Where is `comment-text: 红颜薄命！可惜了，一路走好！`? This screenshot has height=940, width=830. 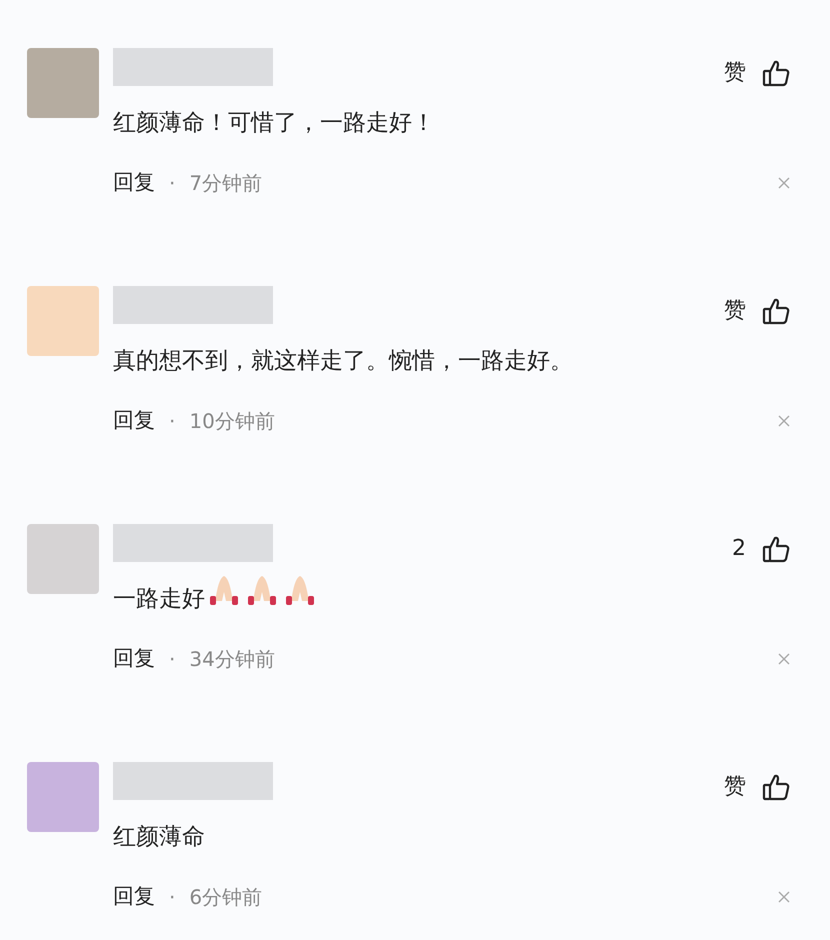
comment-text: 红颜薄命！可惜了，一路走好！ is located at coordinates (274, 123).